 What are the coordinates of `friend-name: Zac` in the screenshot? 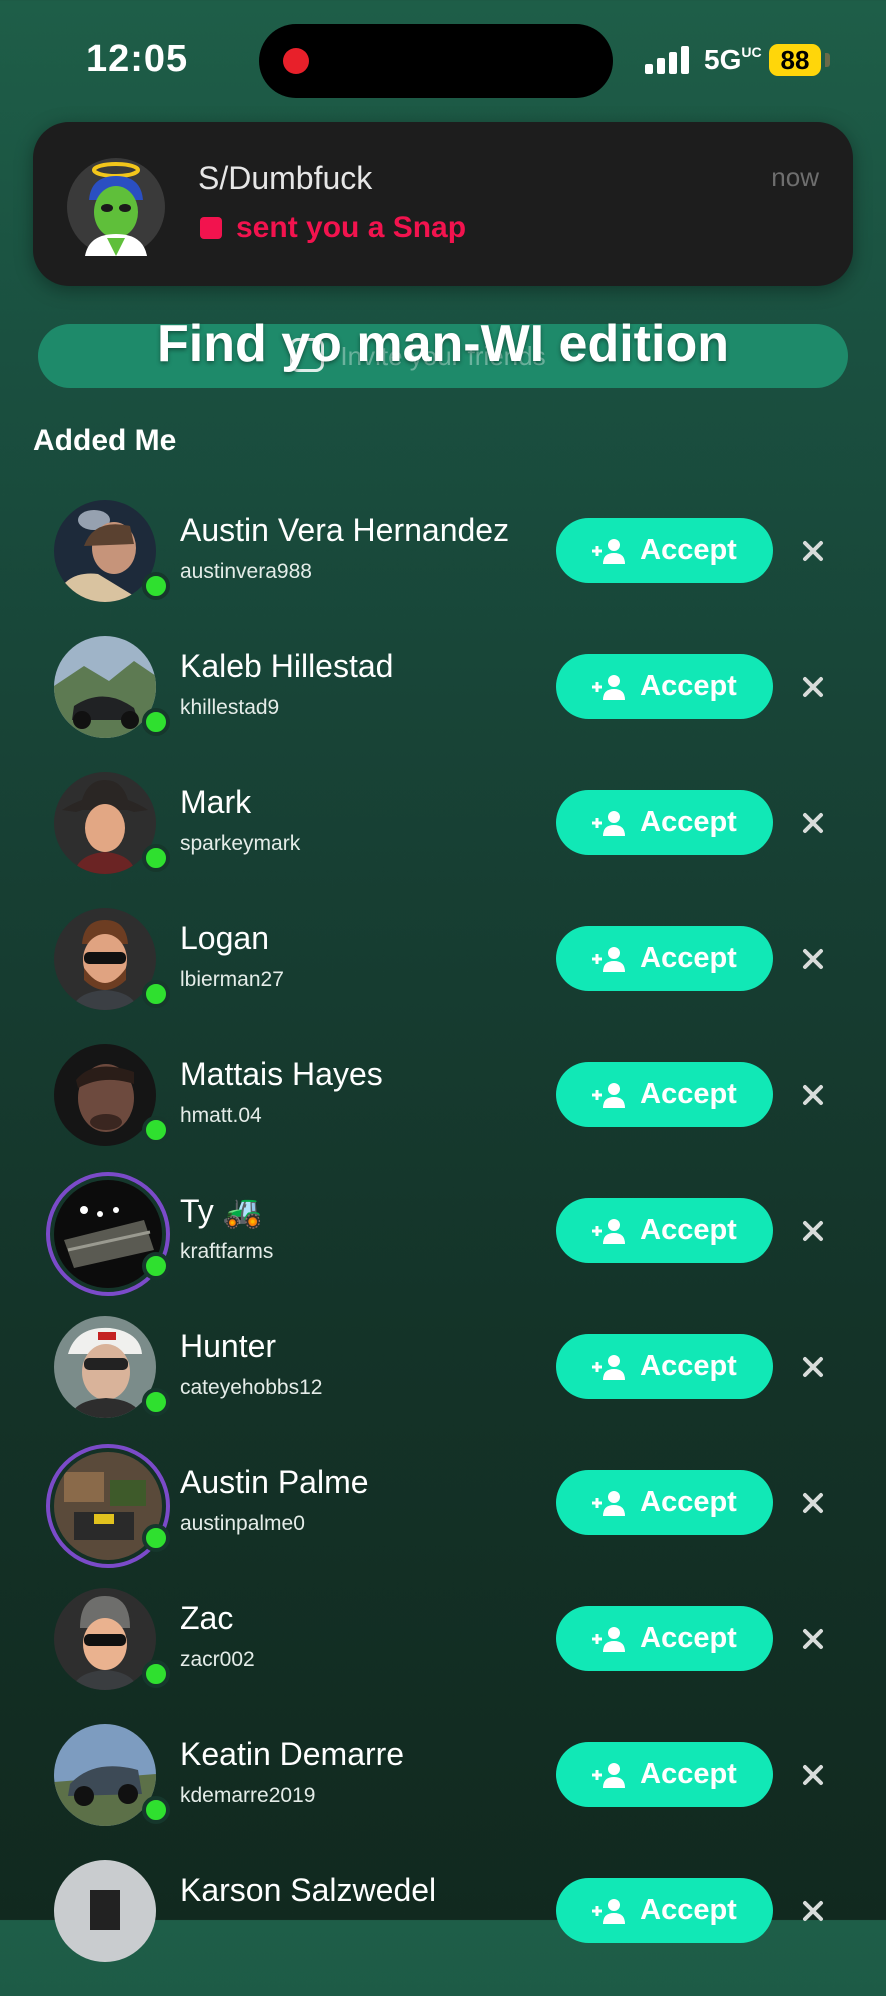 It's located at (207, 1618).